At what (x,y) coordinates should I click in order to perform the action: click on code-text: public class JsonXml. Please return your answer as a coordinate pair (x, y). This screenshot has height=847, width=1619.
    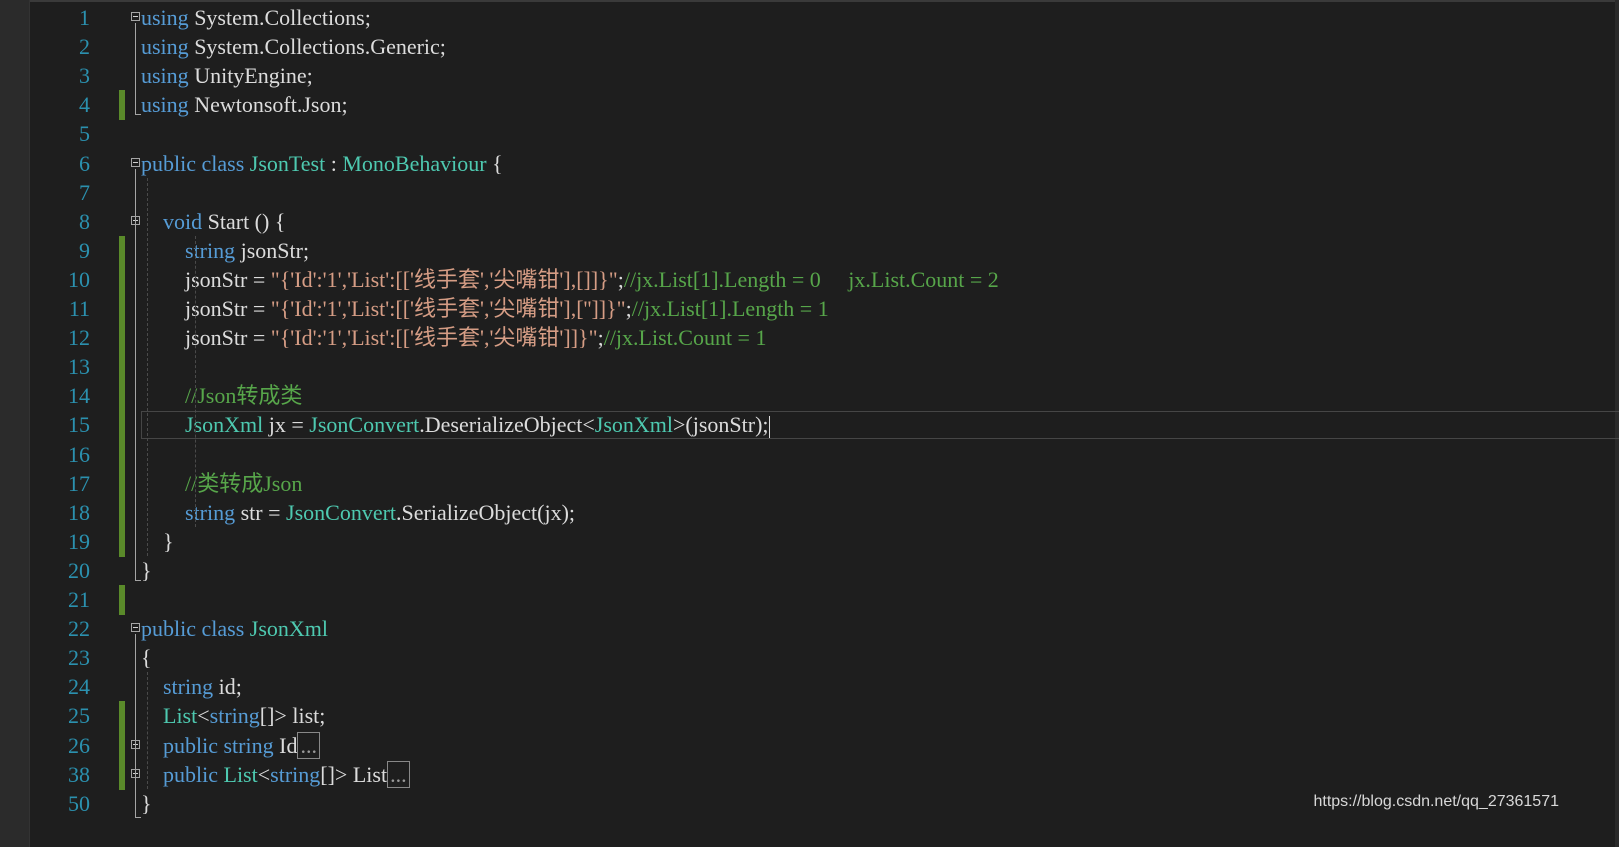
    Looking at the image, I should click on (234, 629).